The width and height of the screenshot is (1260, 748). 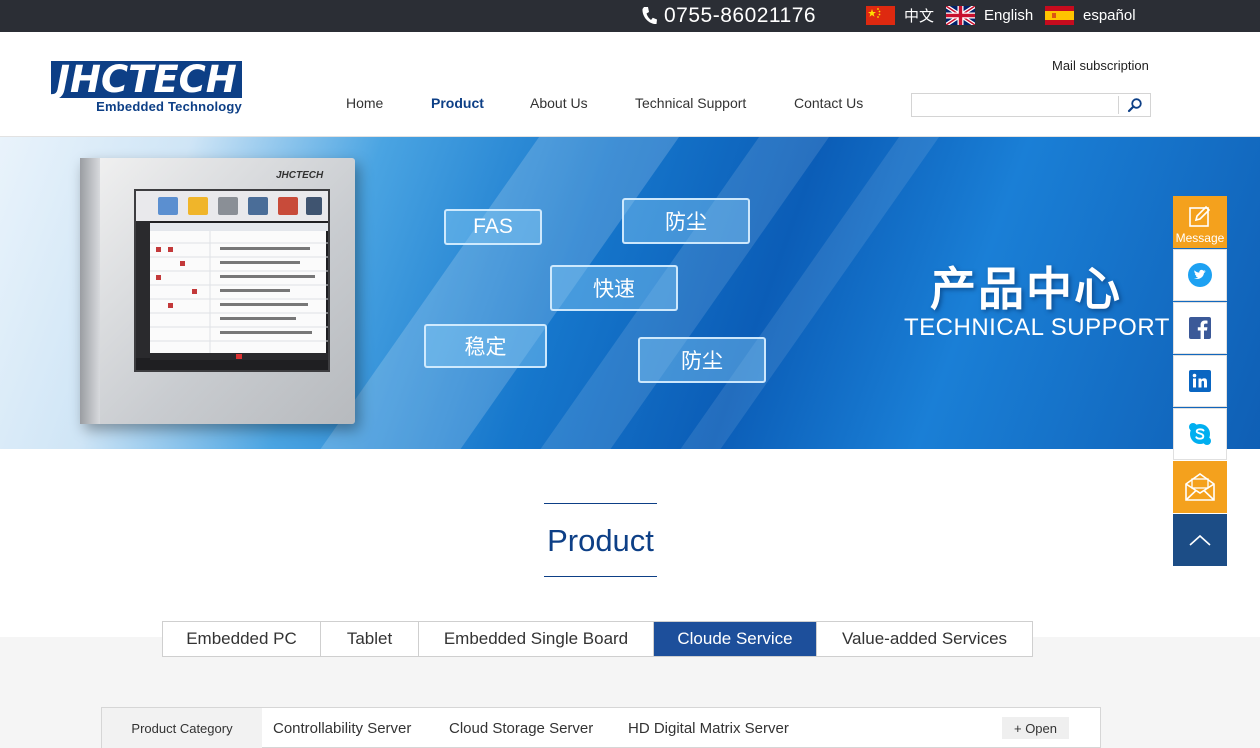 I want to click on back-to-top-icon, so click(x=1200, y=540).